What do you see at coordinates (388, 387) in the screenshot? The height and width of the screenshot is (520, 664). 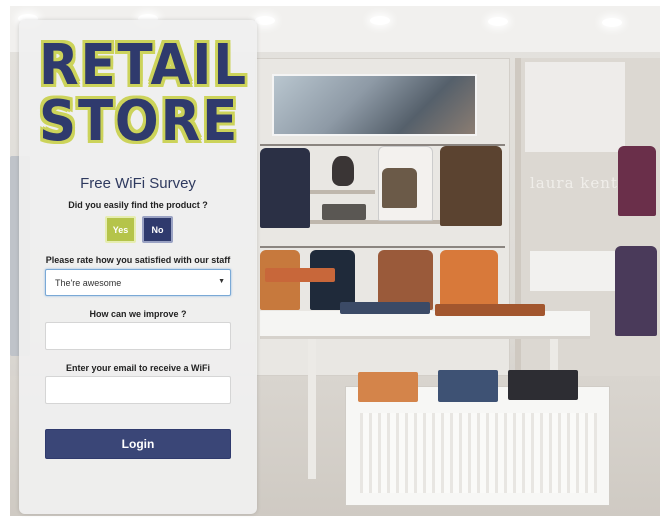 I see `folded-orange-stack` at bounding box center [388, 387].